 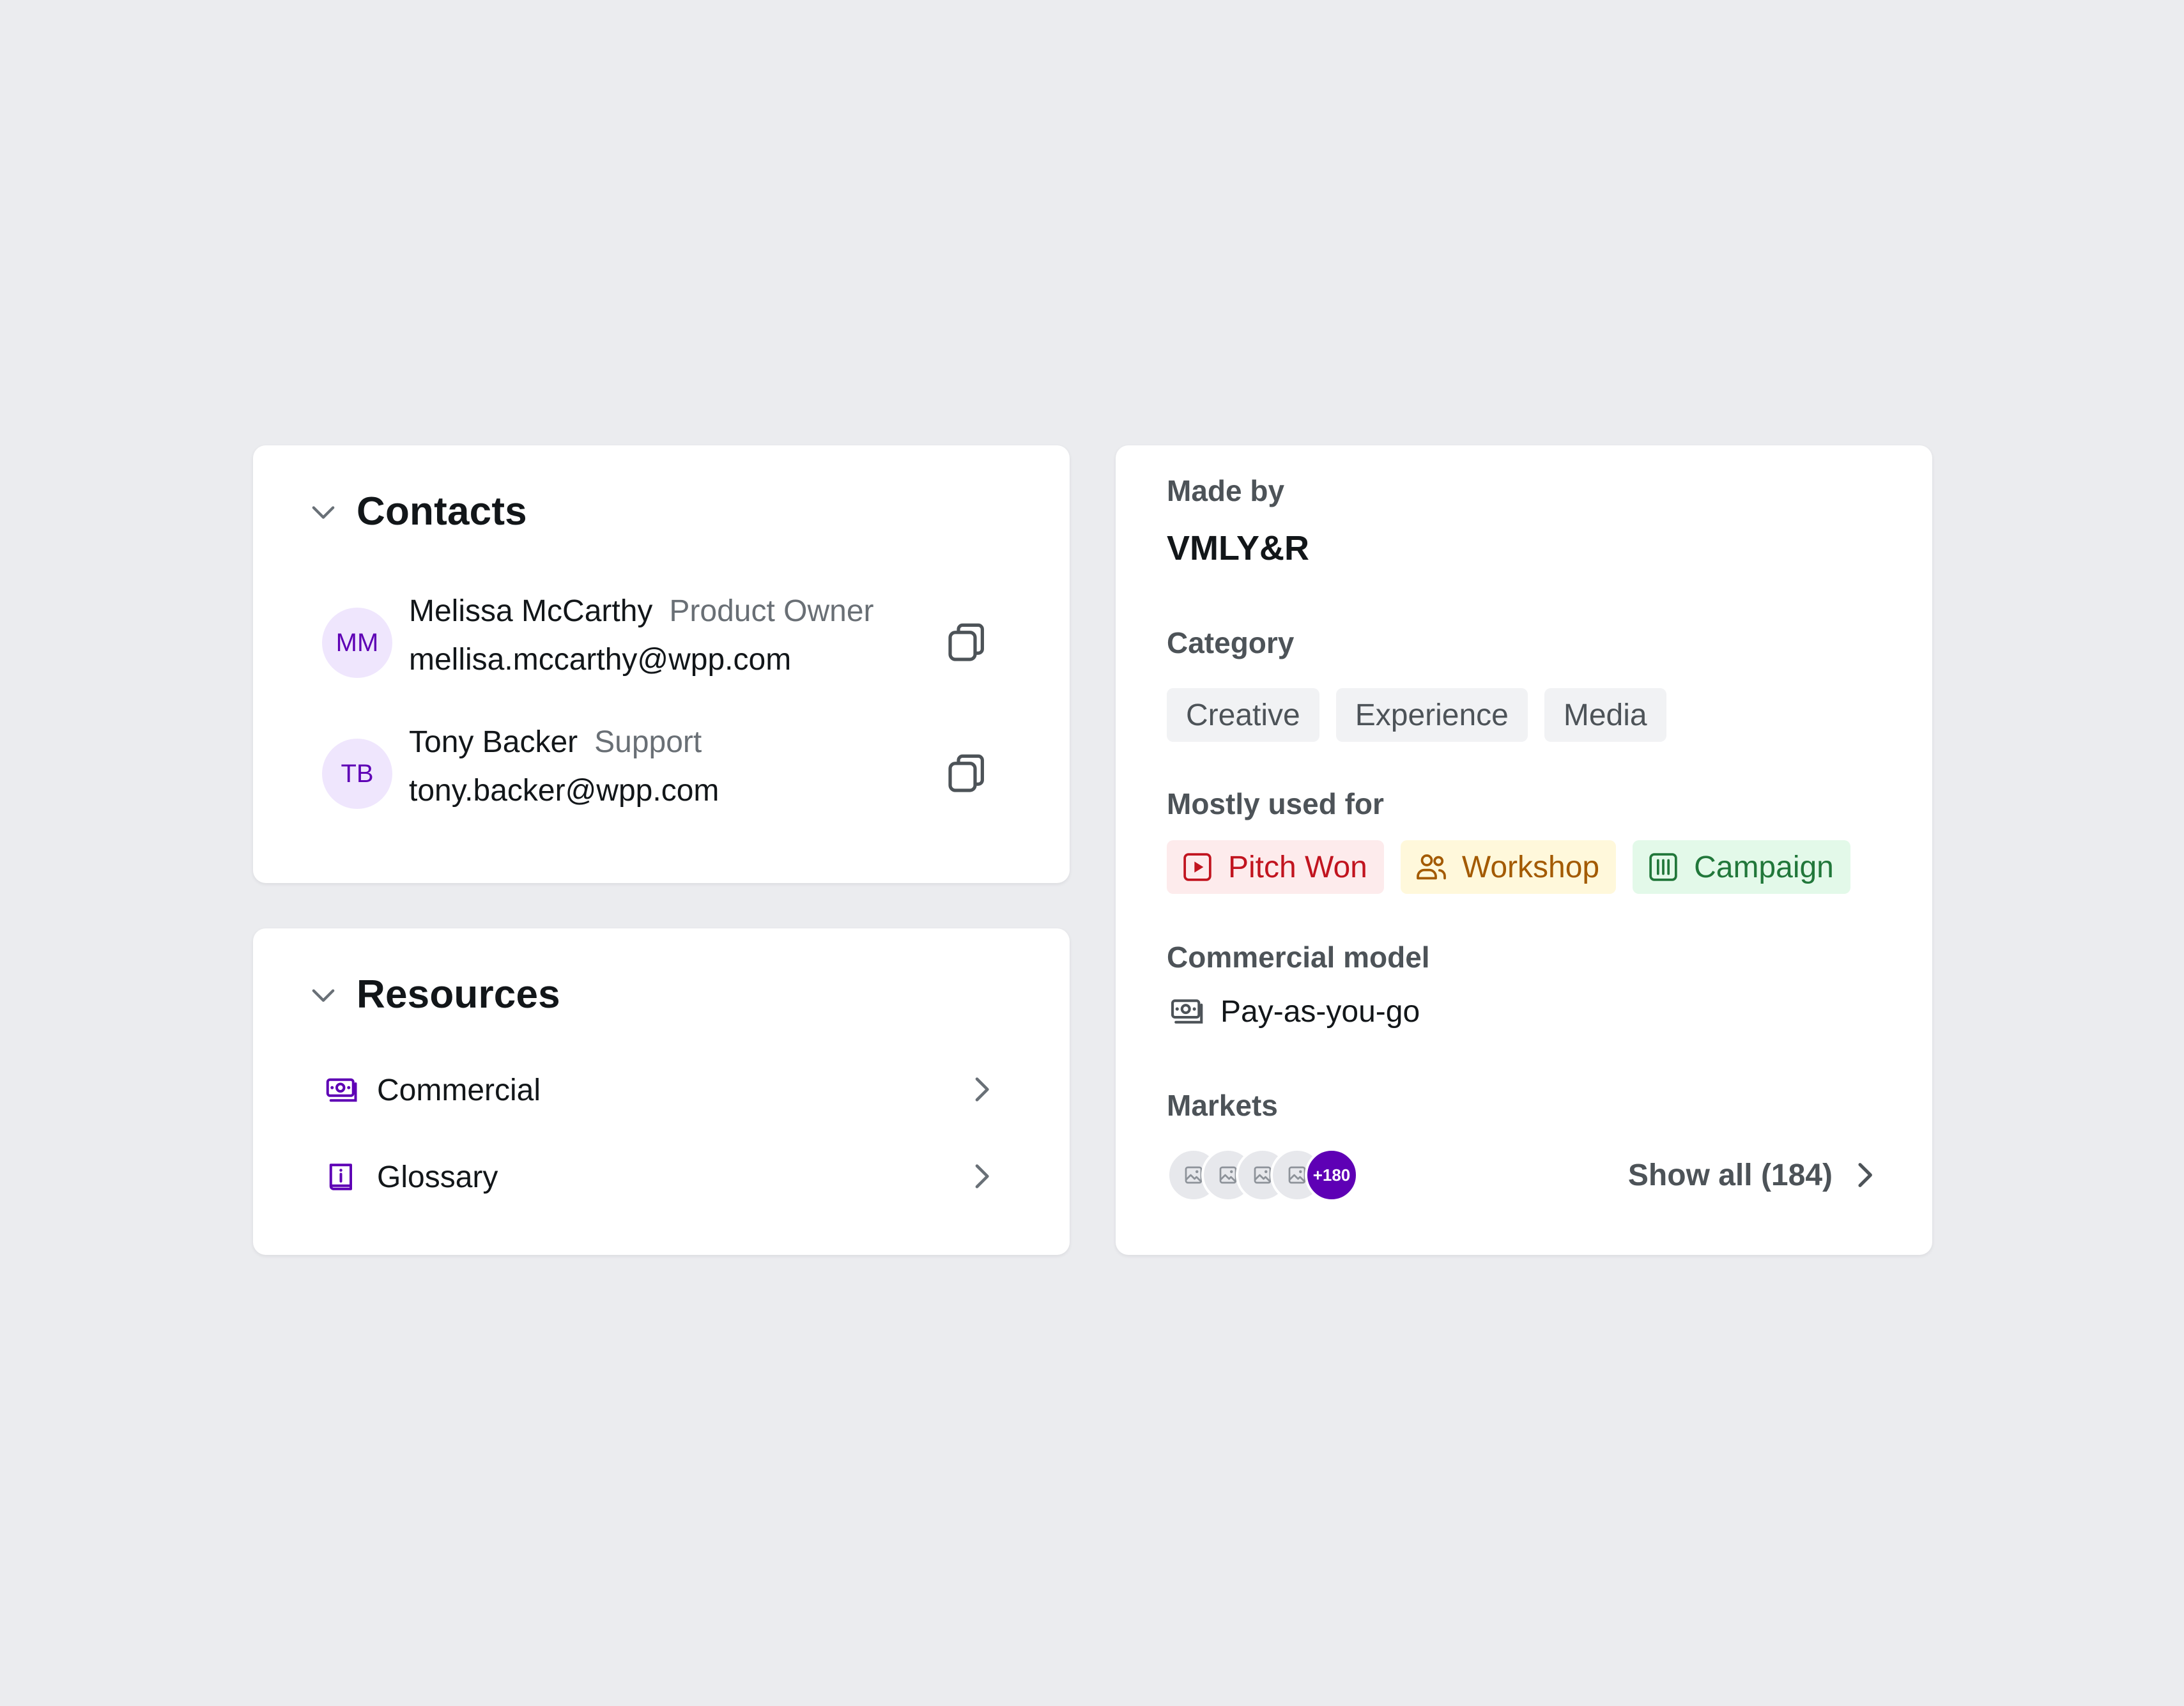 I want to click on commercial-model-label: Commercial model, so click(x=1298, y=957).